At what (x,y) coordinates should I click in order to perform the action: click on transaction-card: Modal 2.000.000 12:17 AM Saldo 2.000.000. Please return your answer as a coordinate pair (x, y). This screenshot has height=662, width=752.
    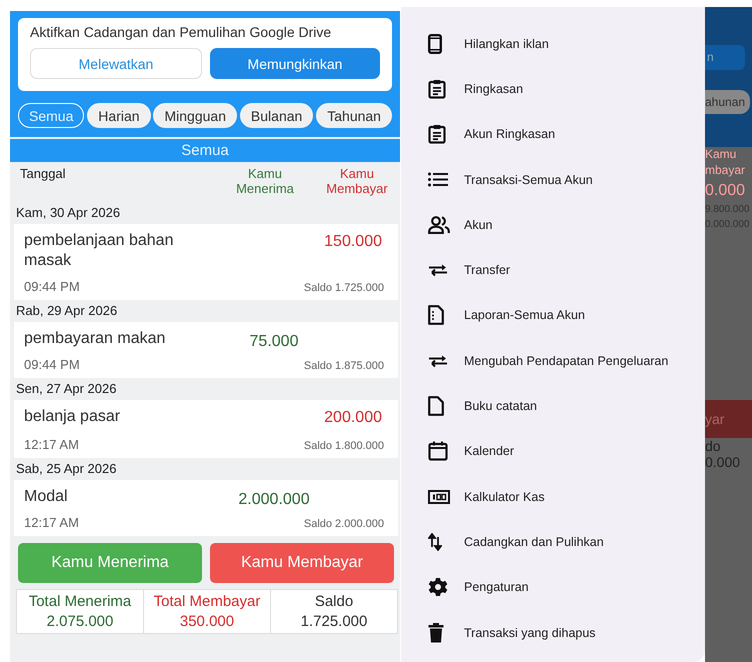
    Looking at the image, I should click on (206, 508).